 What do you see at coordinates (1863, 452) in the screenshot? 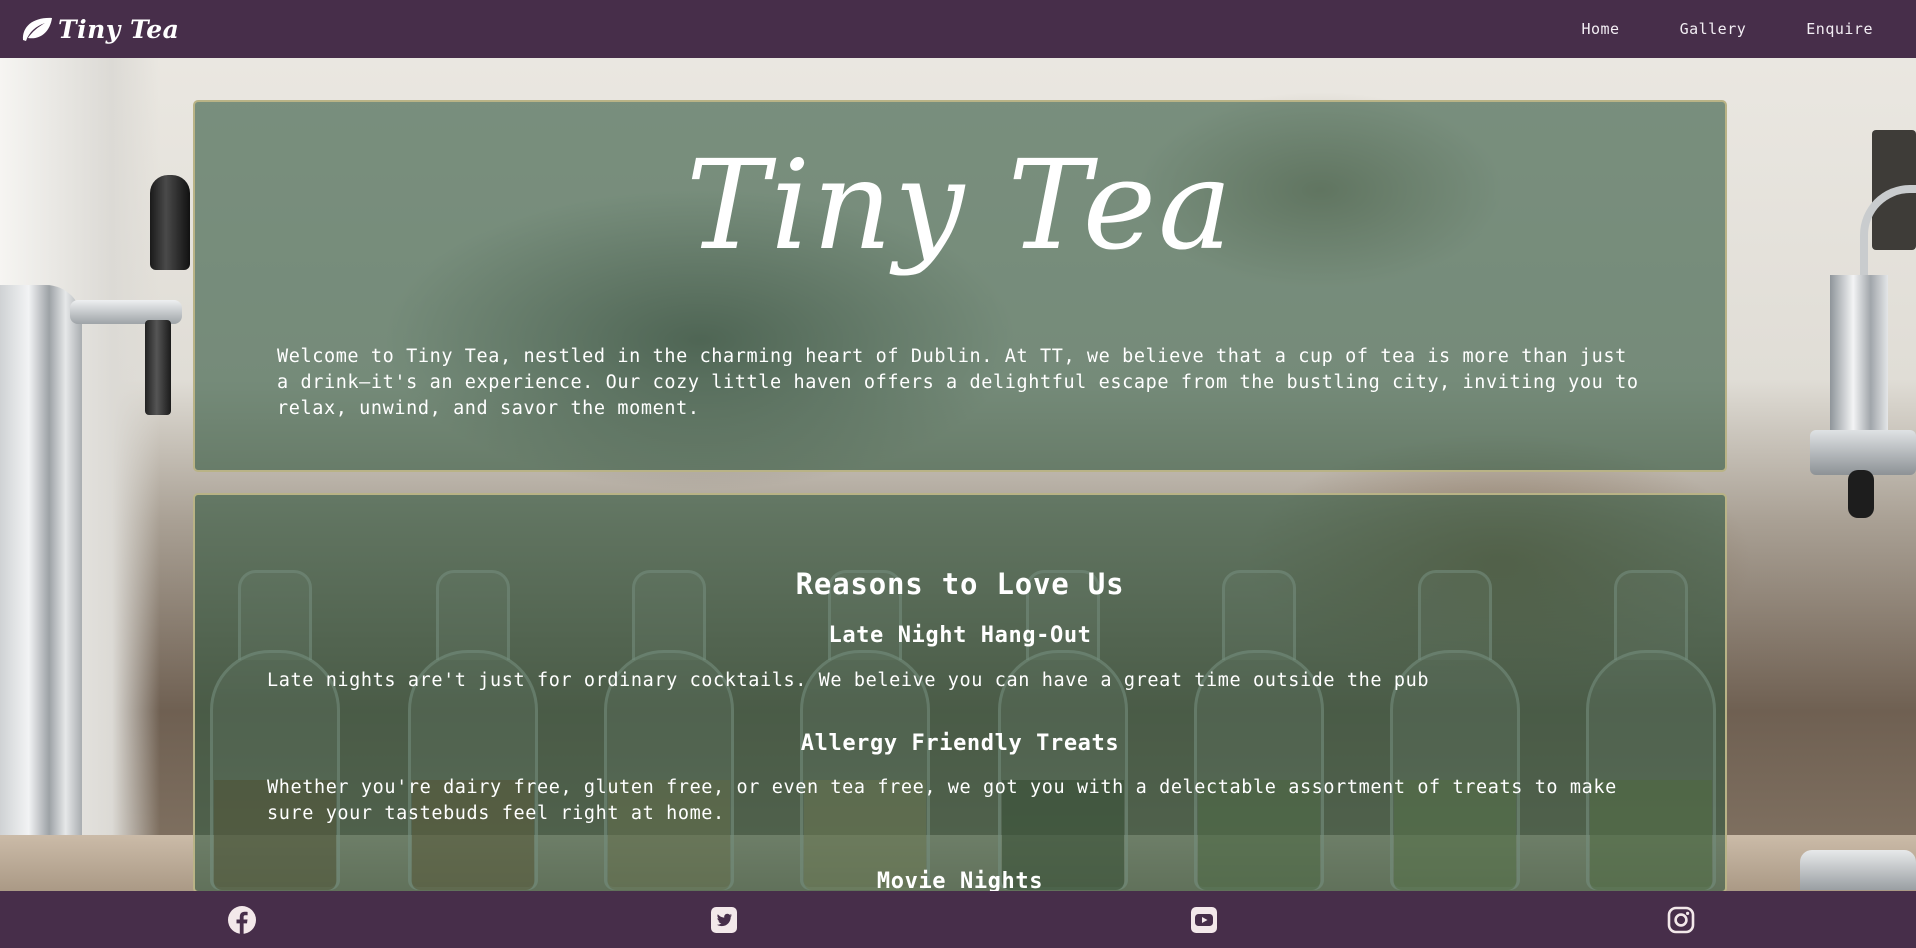
I see `background-machine-base` at bounding box center [1863, 452].